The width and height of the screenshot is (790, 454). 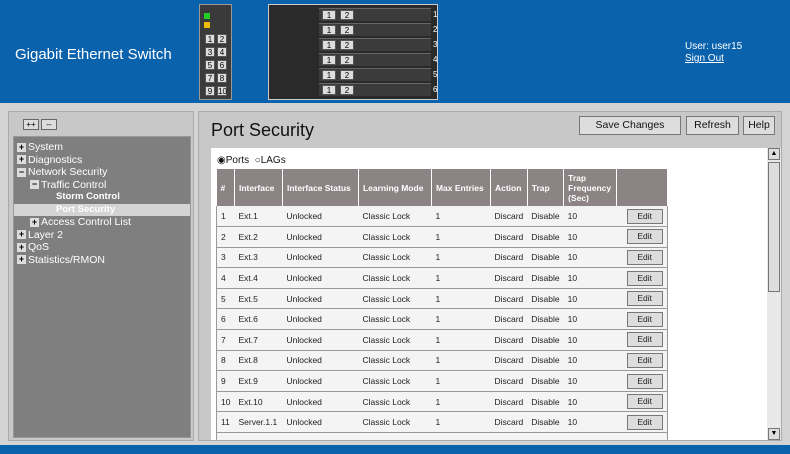 What do you see at coordinates (102, 235) in the screenshot?
I see `nav-item-layer-2: + Layer 2` at bounding box center [102, 235].